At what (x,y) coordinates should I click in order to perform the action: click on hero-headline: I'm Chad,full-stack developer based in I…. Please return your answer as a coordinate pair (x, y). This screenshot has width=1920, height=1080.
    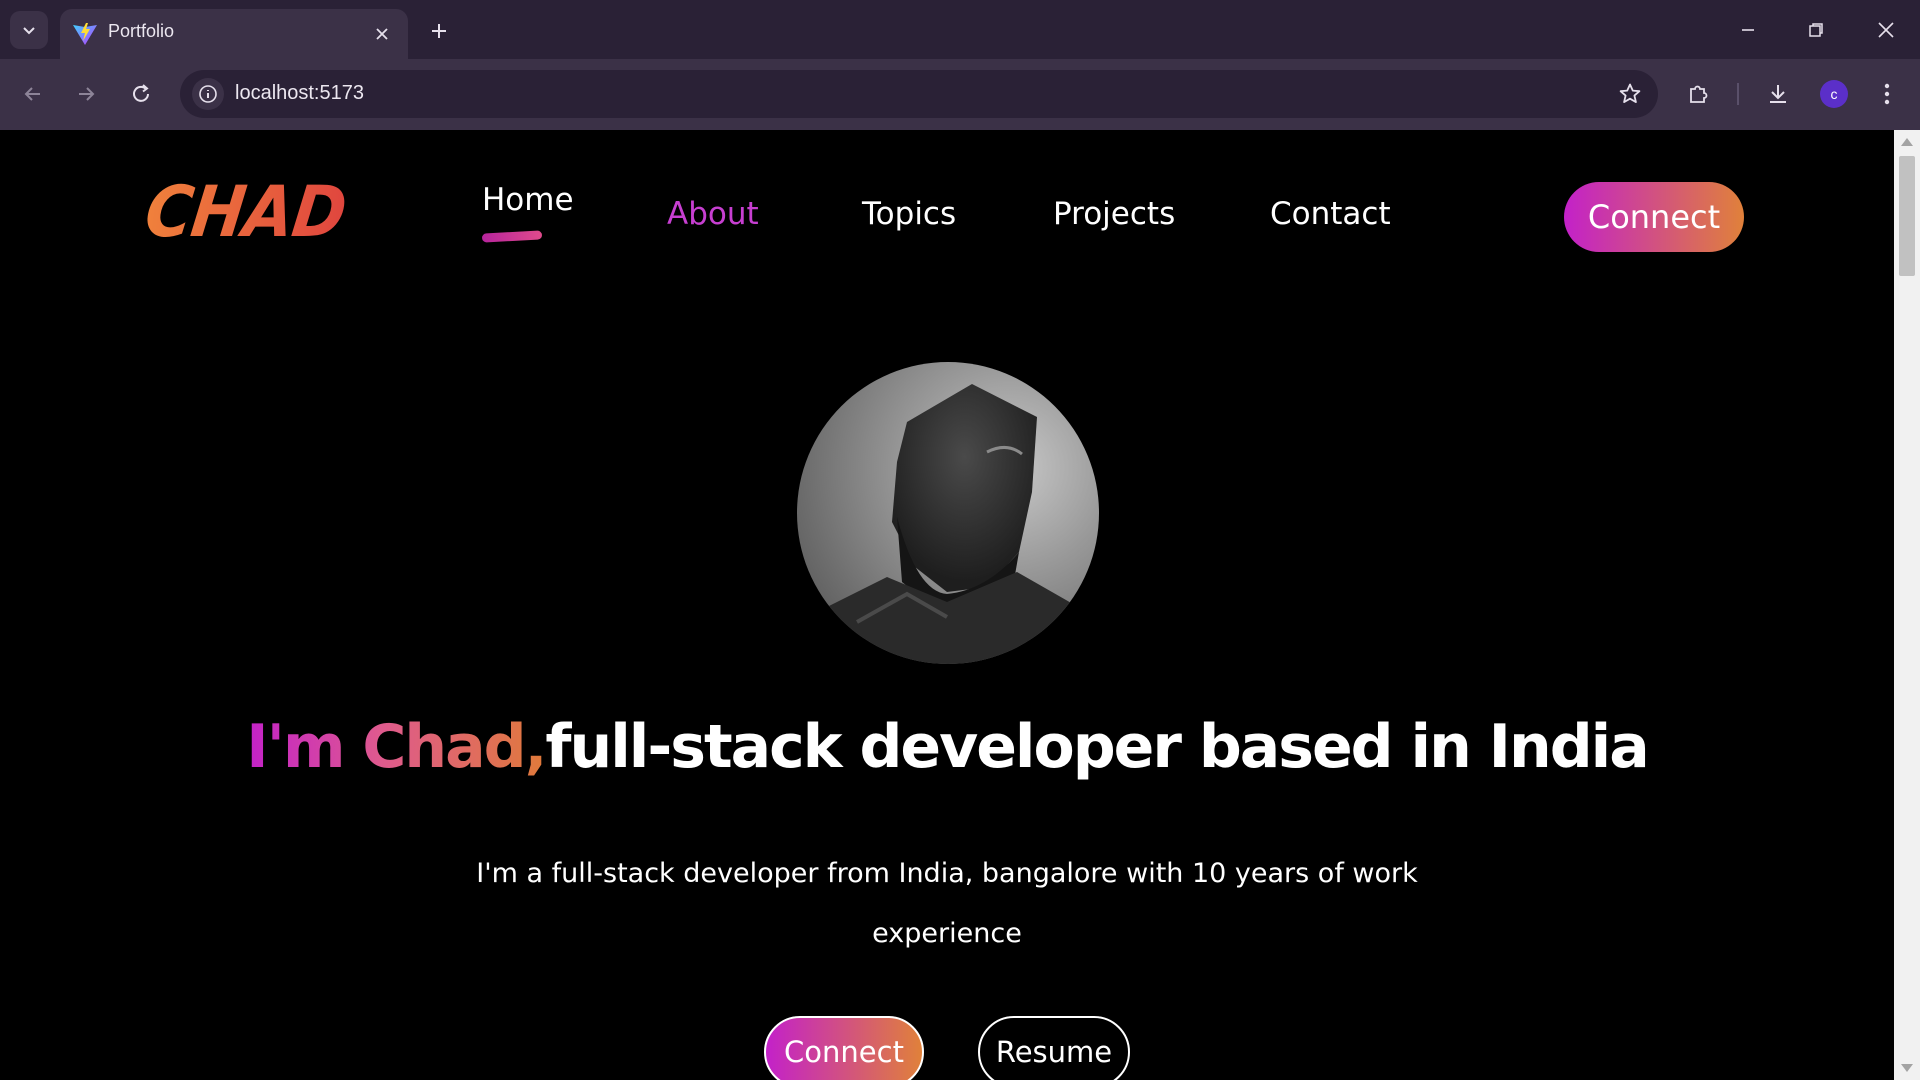
    Looking at the image, I should click on (947, 747).